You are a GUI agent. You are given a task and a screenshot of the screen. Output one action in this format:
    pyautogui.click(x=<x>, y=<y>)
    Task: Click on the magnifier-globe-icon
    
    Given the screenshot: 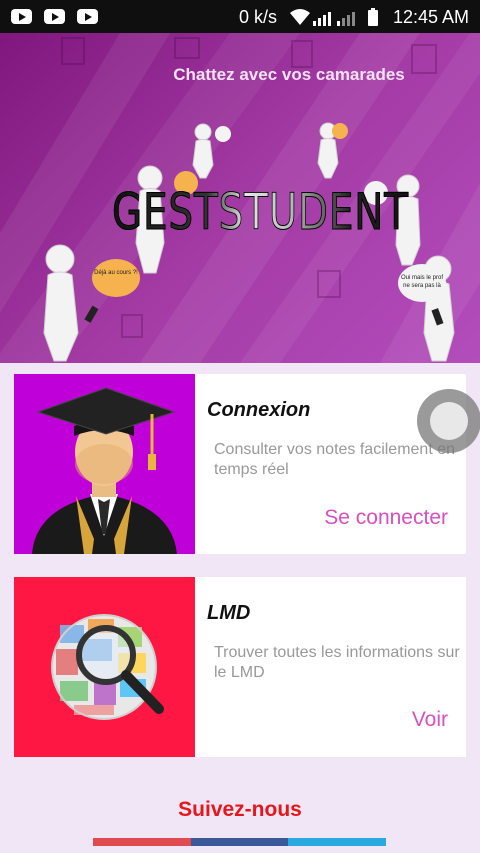 What is the action you would take?
    pyautogui.click(x=104, y=667)
    